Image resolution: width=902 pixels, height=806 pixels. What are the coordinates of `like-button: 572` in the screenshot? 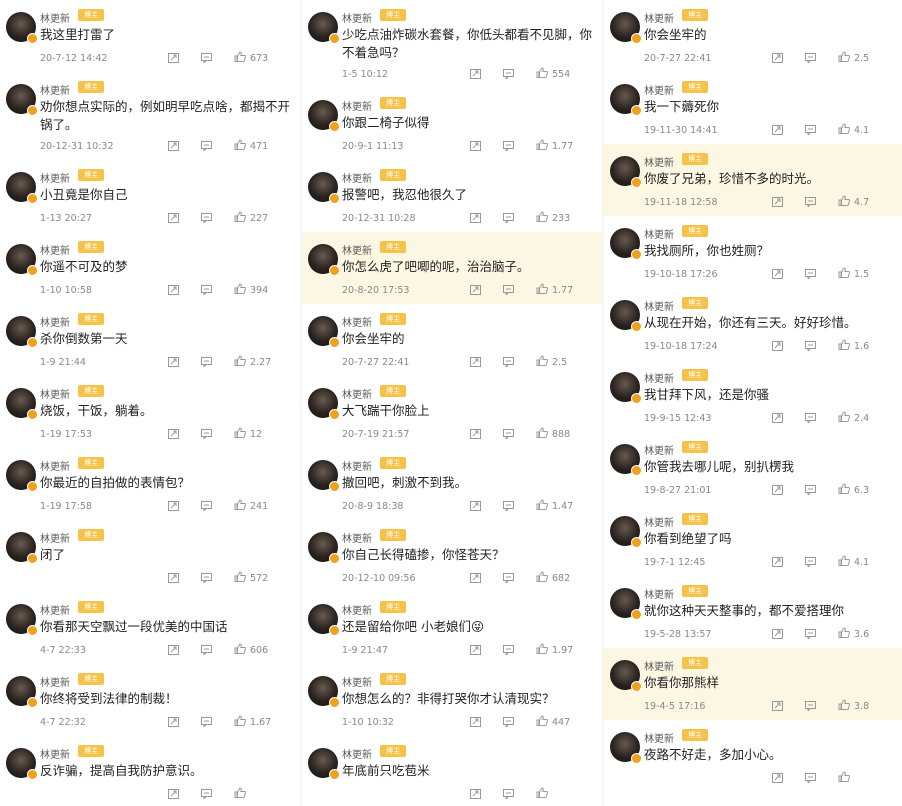 It's located at (251, 578).